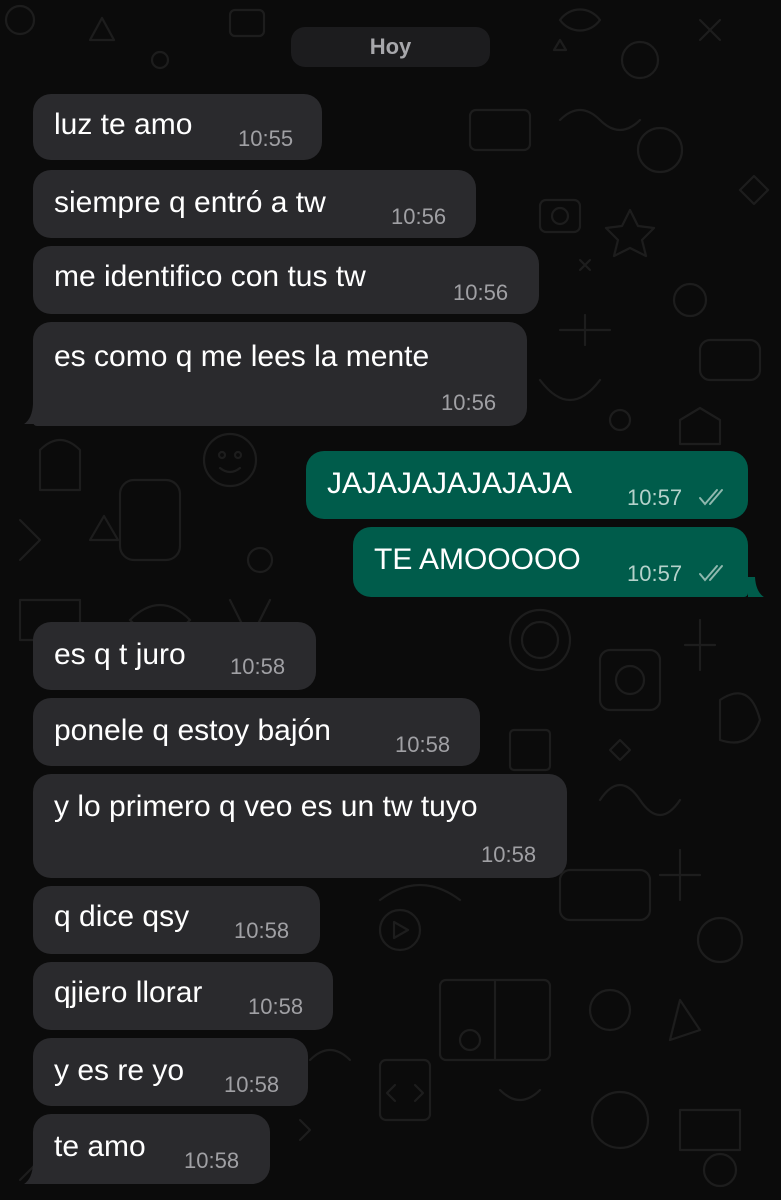  I want to click on message-text: es q t juro, so click(120, 654).